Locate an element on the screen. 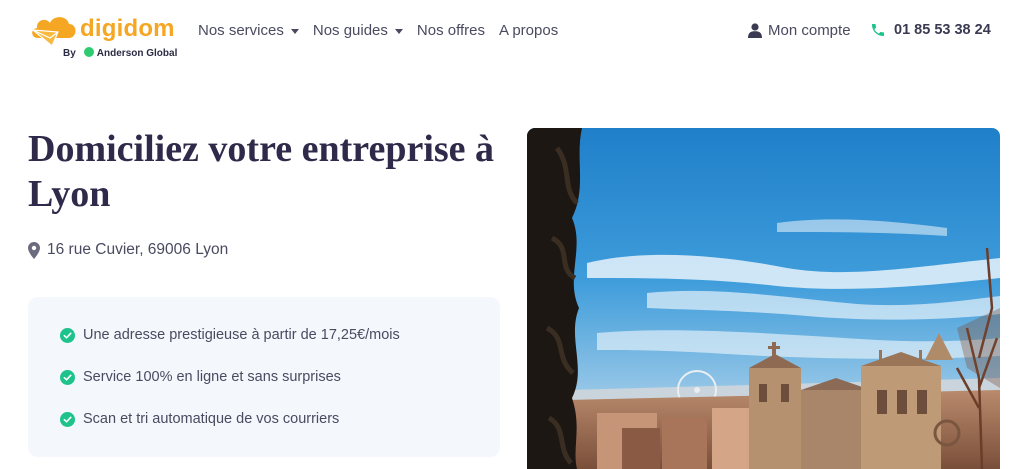 The image size is (1024, 469). user-icon is located at coordinates (755, 30).